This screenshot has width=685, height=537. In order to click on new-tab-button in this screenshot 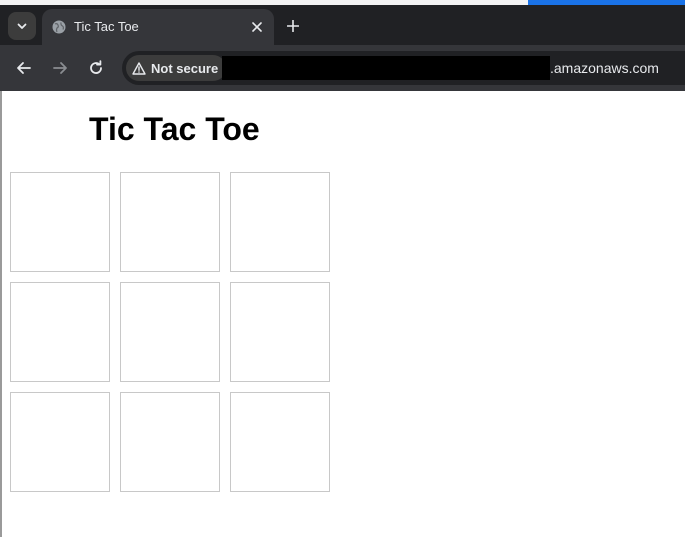, I will do `click(293, 26)`.